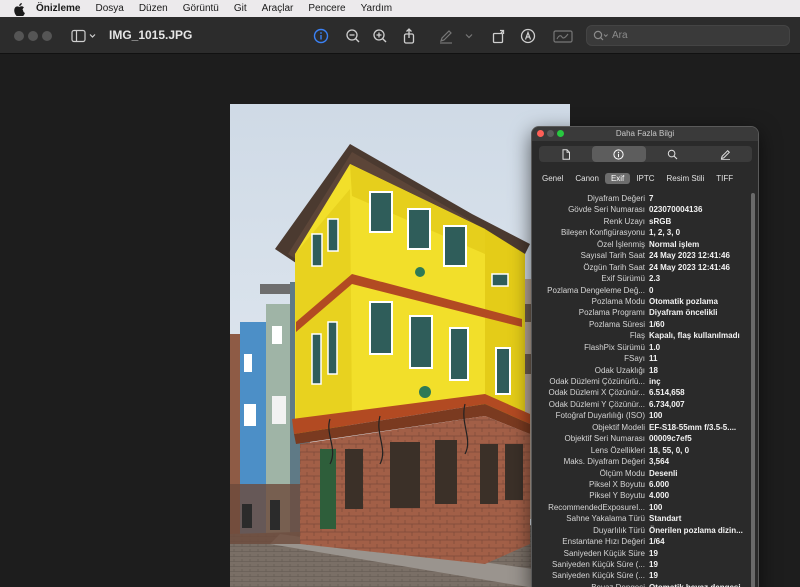 The image size is (800, 587). Describe the element at coordinates (686, 178) in the screenshot. I see `tab-resim-stili: Resim Stili` at that location.